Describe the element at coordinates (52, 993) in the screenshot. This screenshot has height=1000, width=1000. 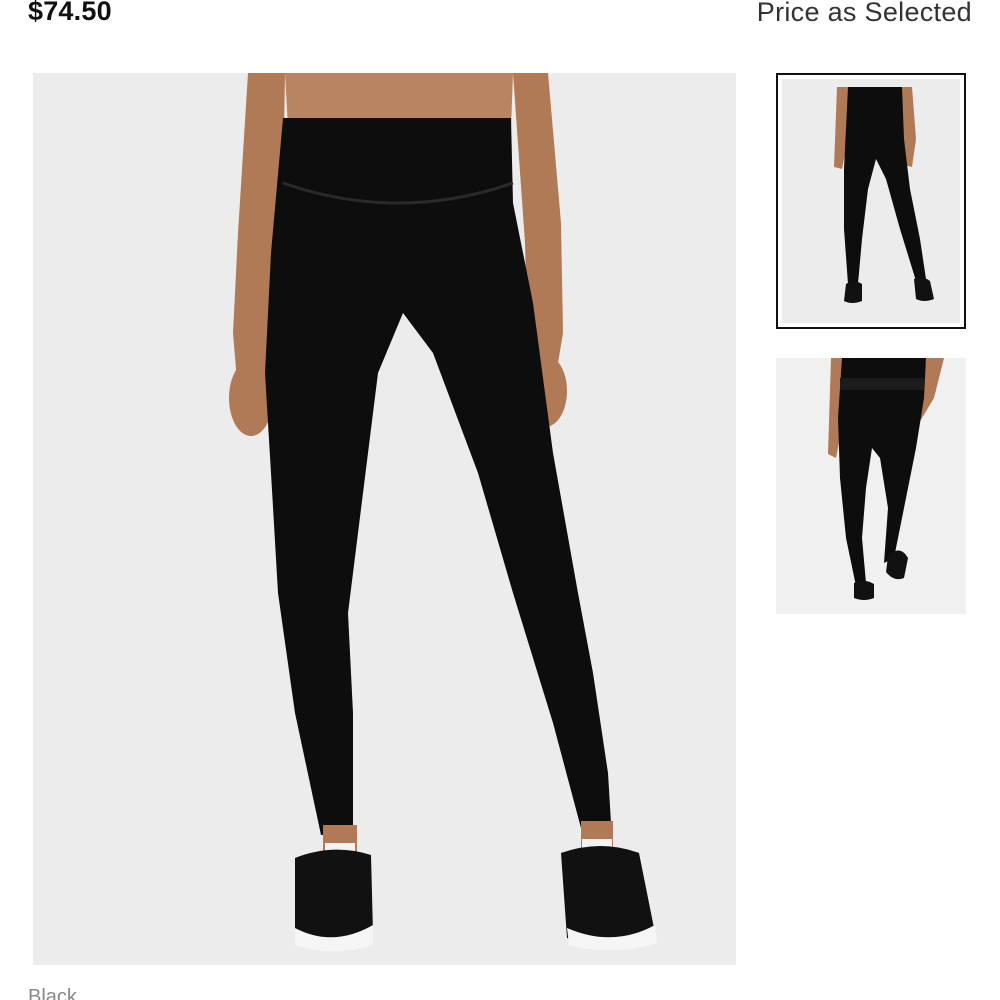
I see `color-label: Black` at that location.